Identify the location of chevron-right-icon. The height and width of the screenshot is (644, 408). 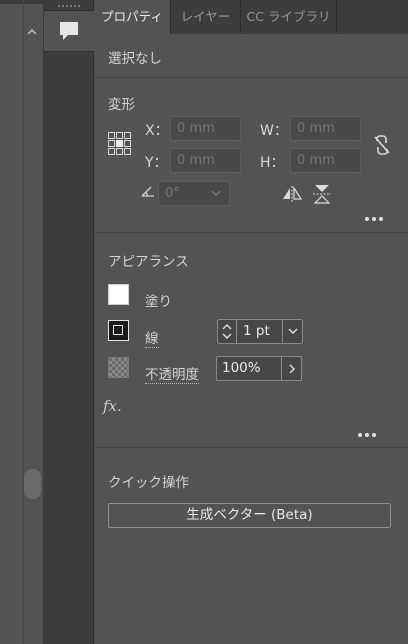
(292, 369).